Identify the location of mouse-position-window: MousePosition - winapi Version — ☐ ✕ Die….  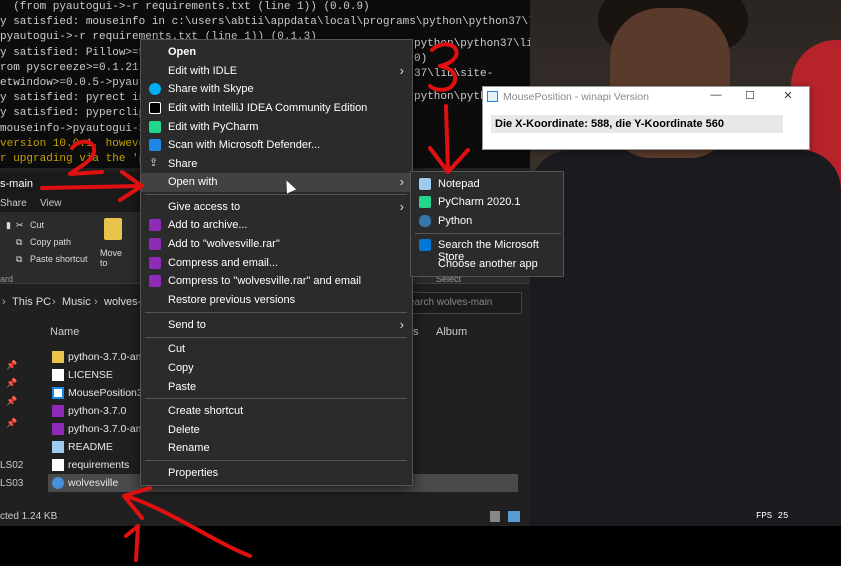
(646, 118).